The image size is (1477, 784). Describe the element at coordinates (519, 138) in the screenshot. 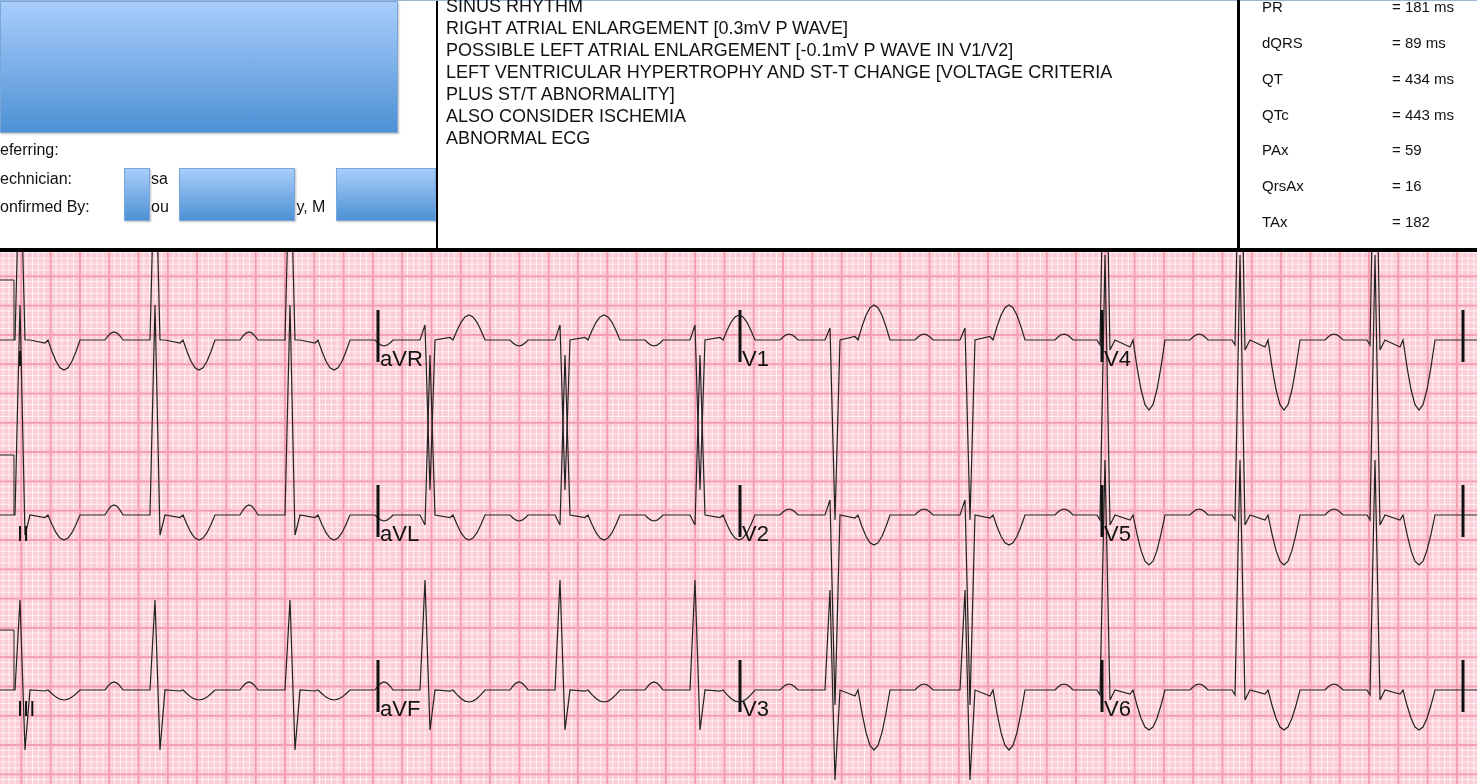

I see `interpretation-line: ABNORMAL ECG` at that location.